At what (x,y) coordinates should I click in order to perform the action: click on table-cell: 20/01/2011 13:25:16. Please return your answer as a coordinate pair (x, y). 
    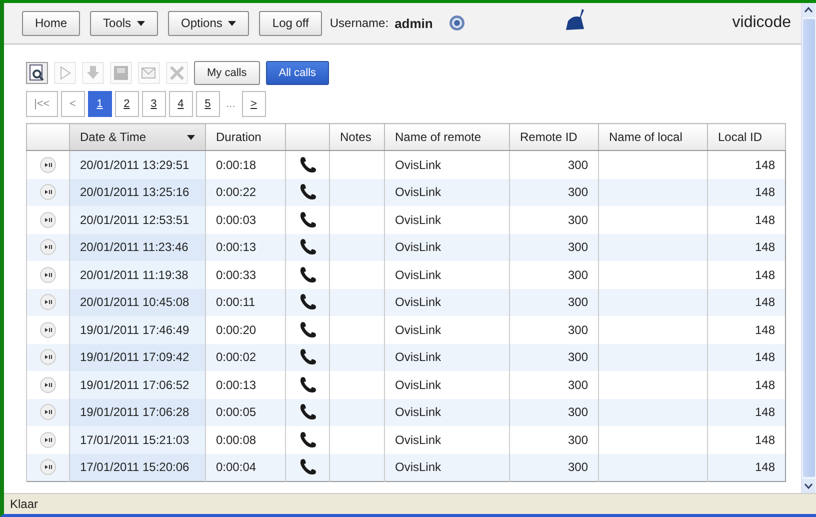
    Looking at the image, I should click on (135, 192).